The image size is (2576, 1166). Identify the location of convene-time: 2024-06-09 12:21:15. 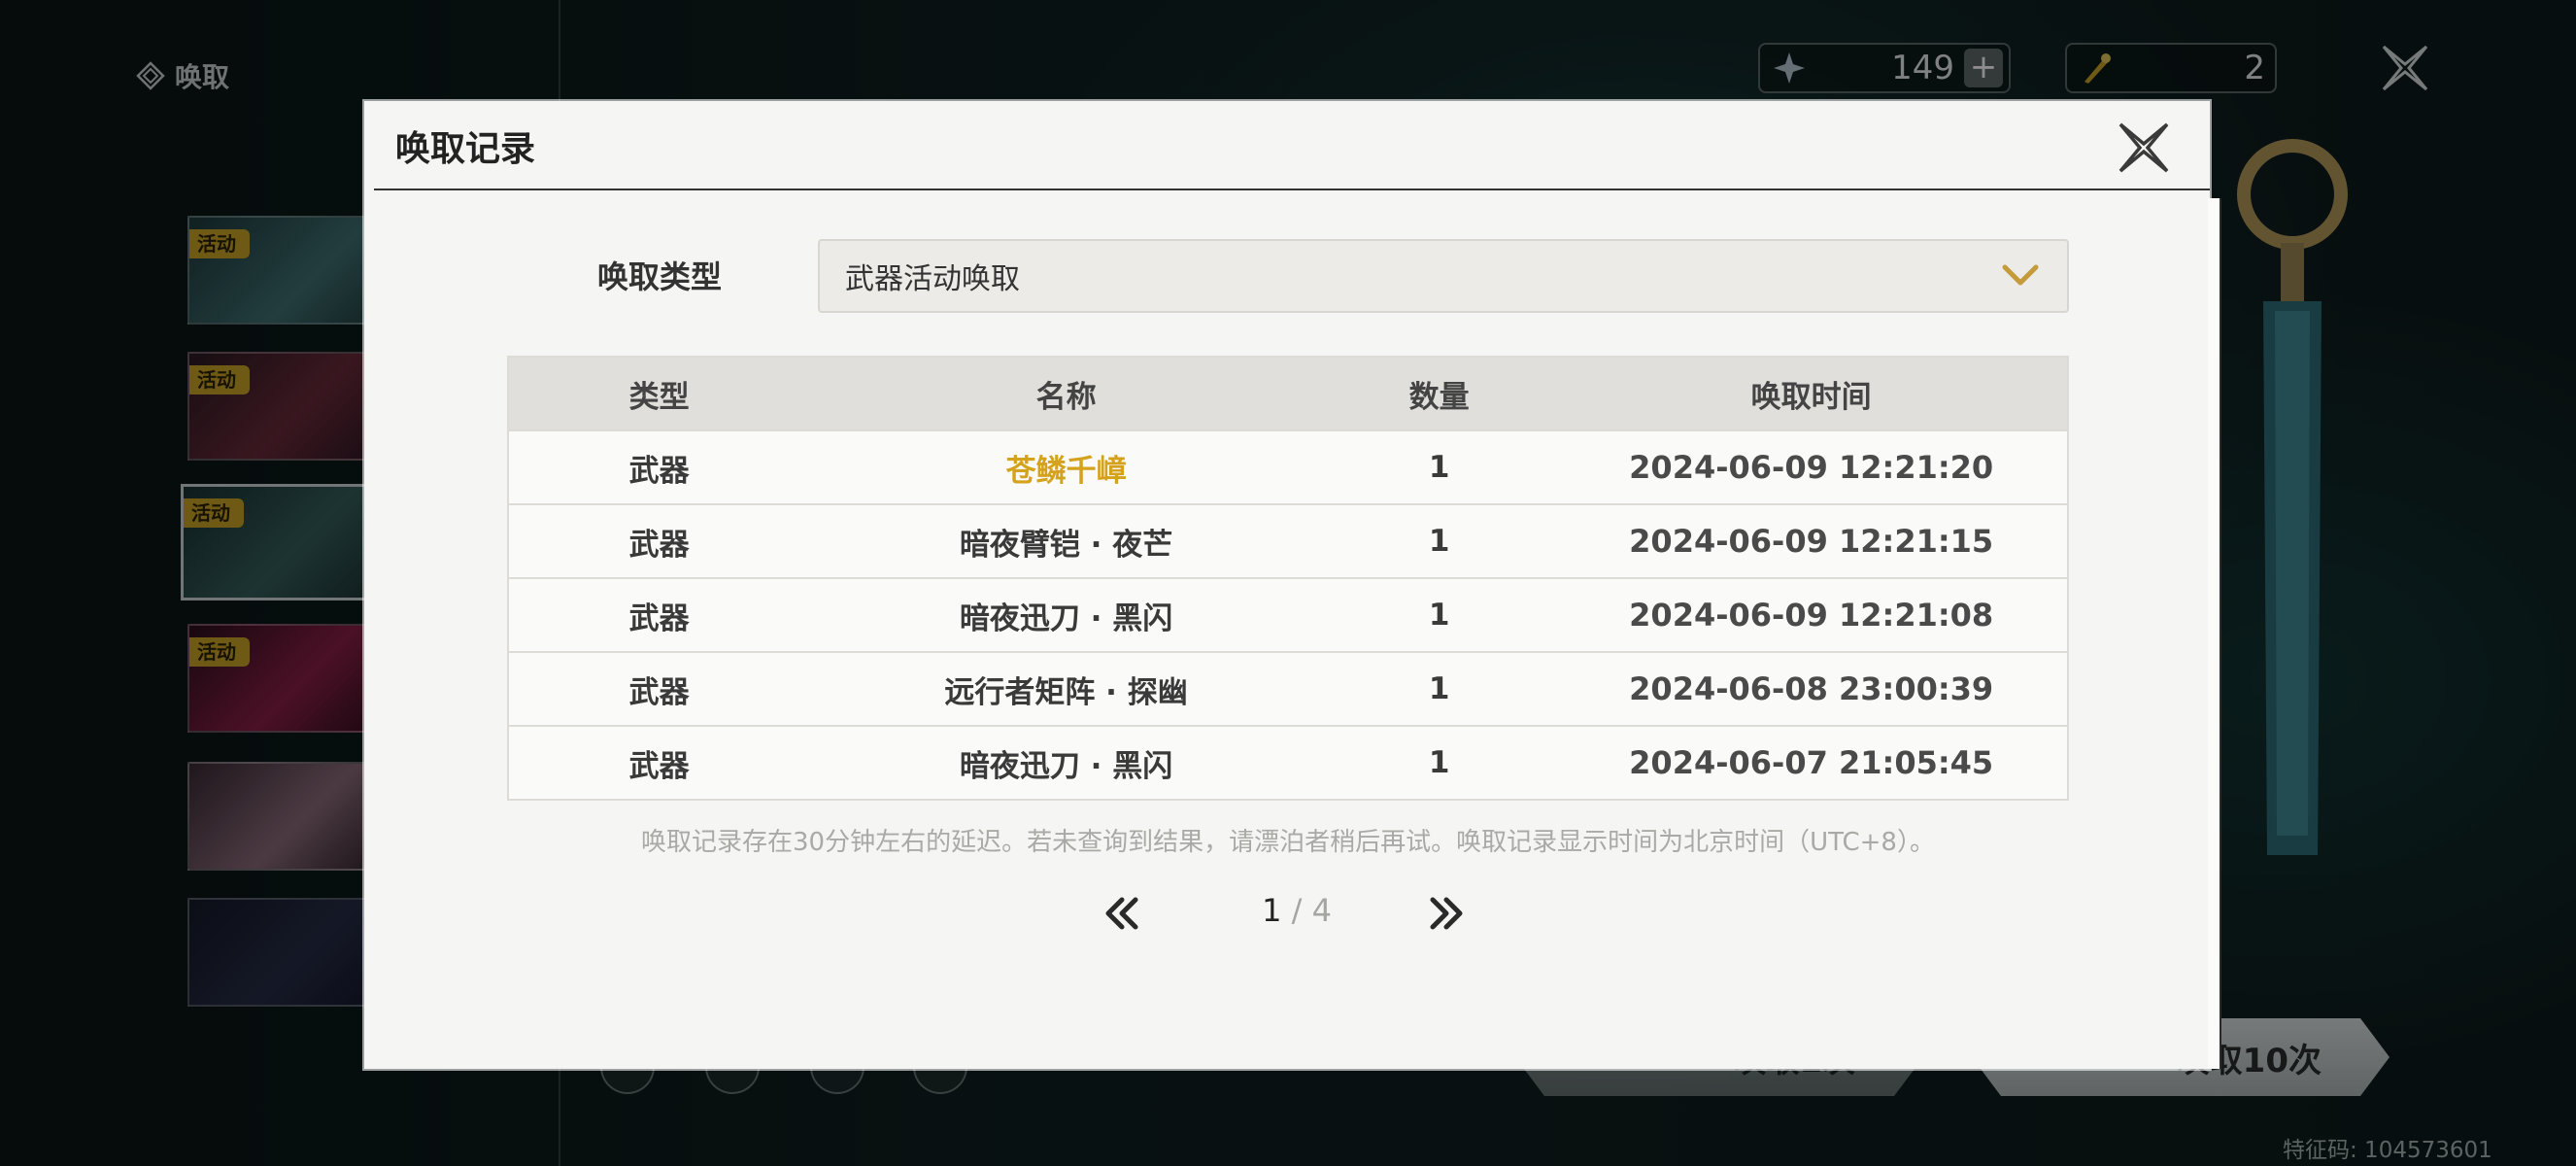
(1811, 541).